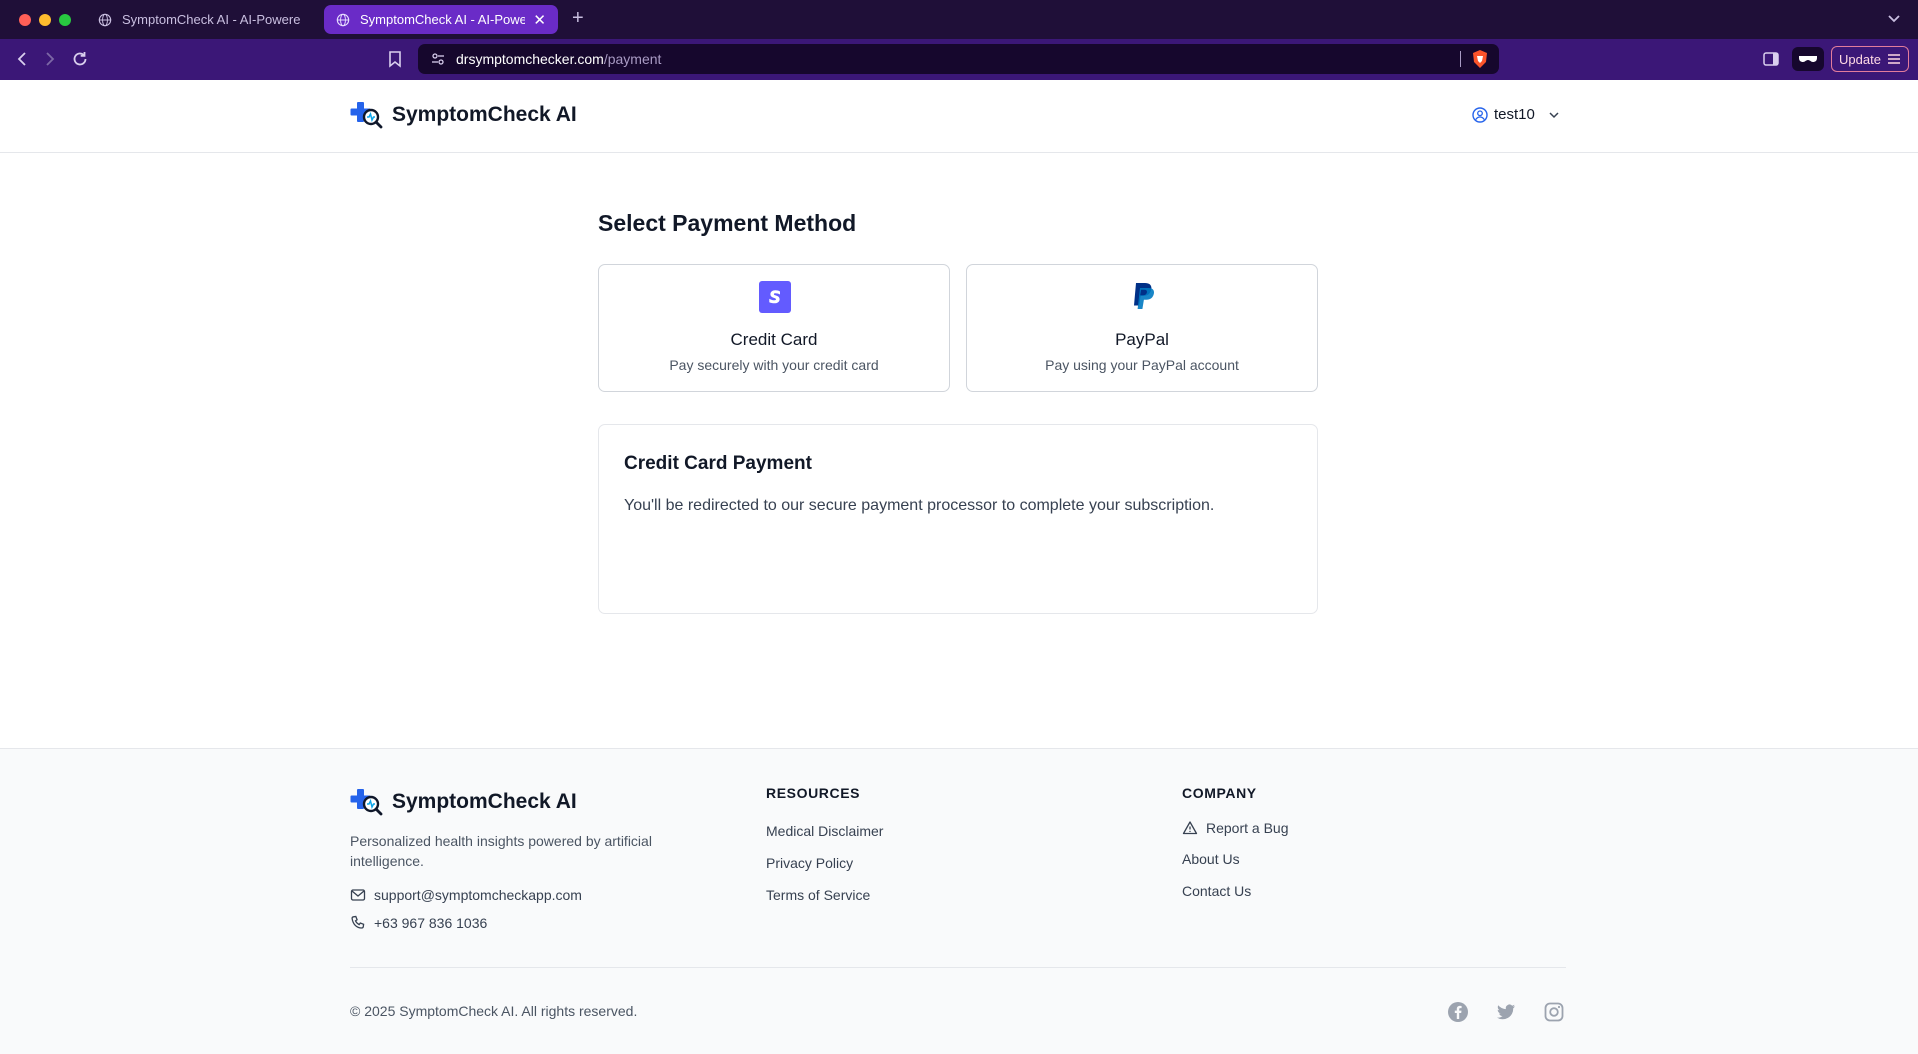  What do you see at coordinates (211, 19) in the screenshot?
I see `tab-title: SymptomCheck AI - AI-Powered` at bounding box center [211, 19].